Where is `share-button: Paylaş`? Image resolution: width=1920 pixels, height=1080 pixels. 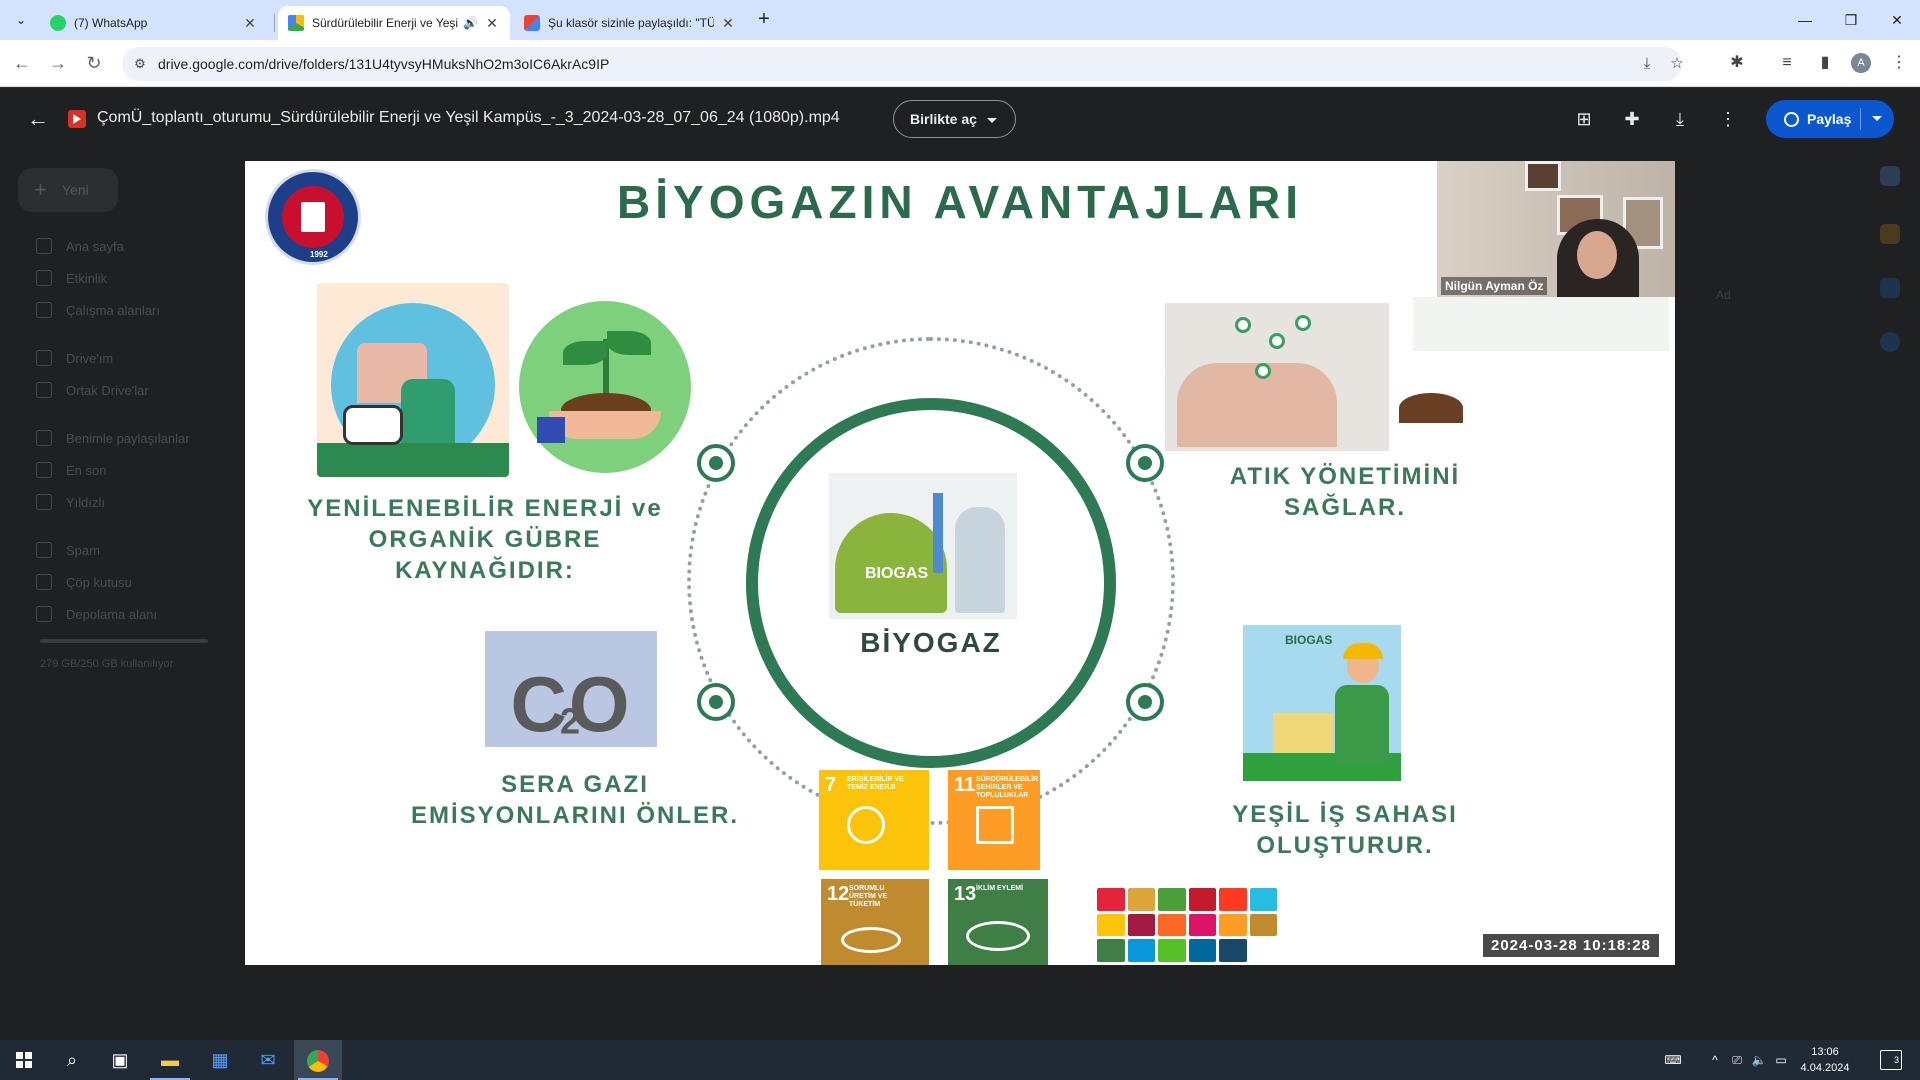 share-button: Paylaş is located at coordinates (1830, 119).